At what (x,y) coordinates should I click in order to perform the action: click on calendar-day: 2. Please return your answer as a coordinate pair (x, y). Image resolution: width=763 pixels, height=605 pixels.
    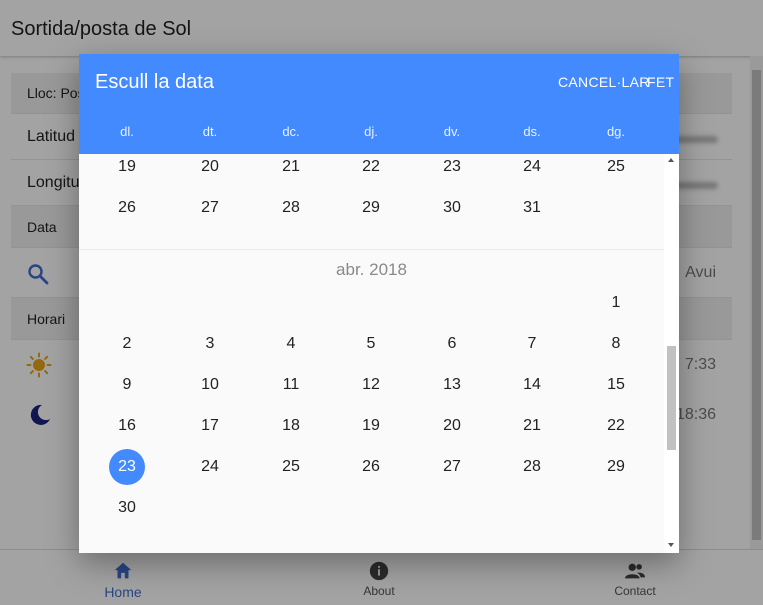
    Looking at the image, I should click on (127, 344).